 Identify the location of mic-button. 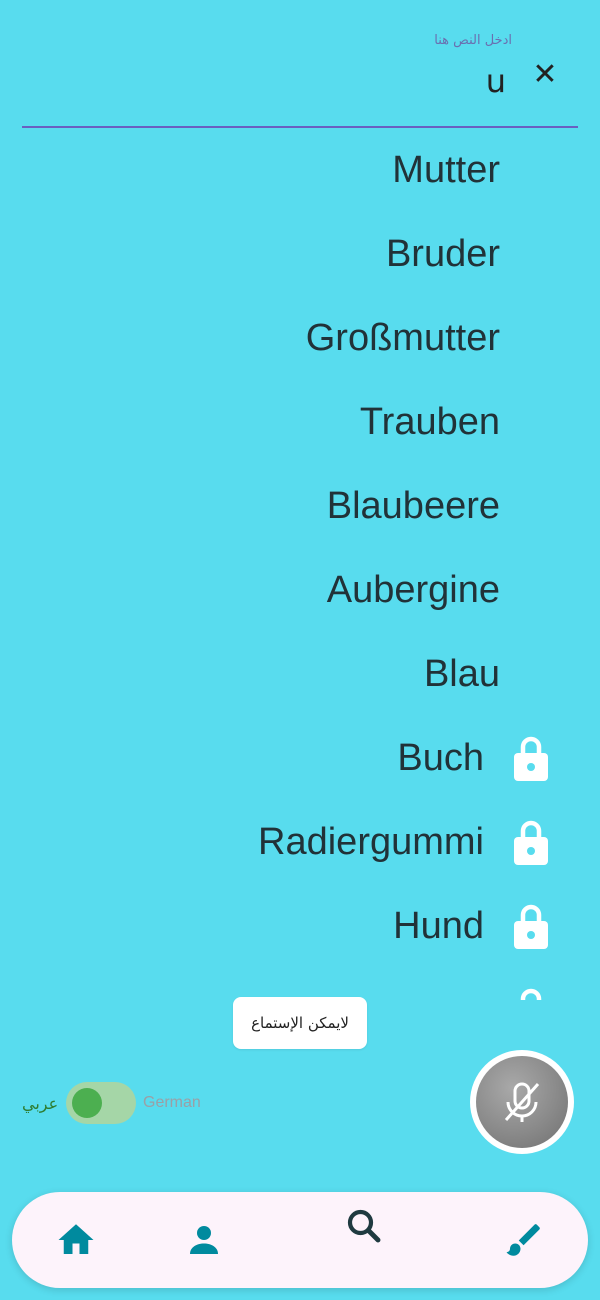
(522, 1102).